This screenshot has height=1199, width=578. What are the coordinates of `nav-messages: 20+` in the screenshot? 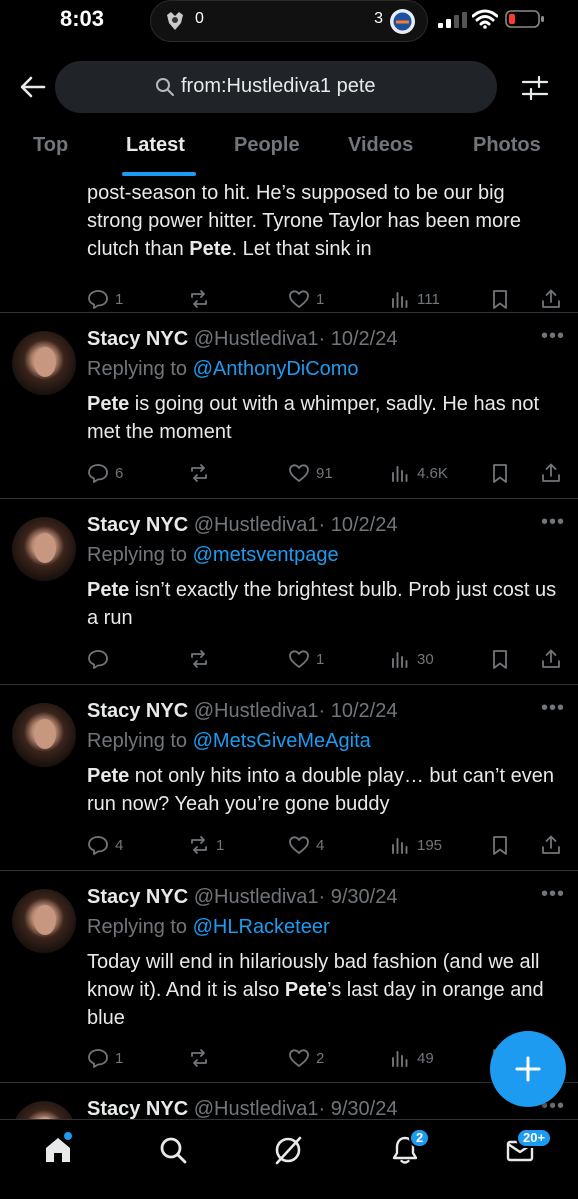 It's located at (528, 1147).